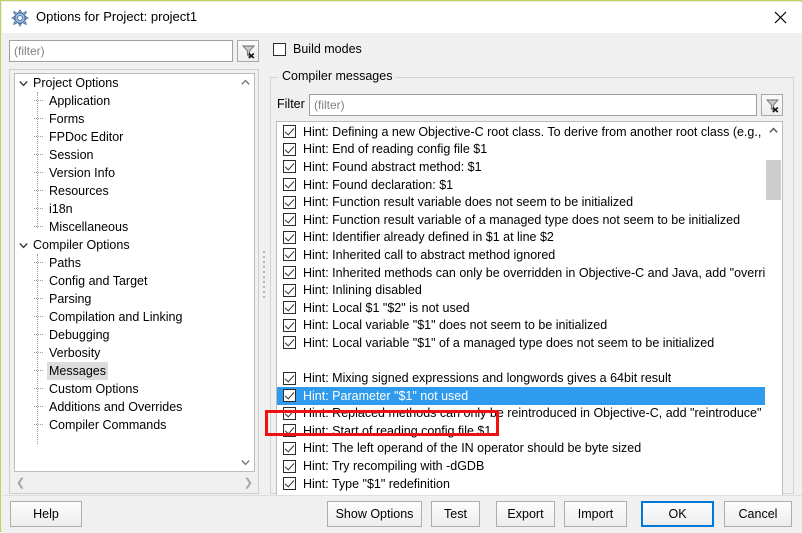 The height and width of the screenshot is (533, 802). Describe the element at coordinates (677, 514) in the screenshot. I see `ok-button: OK` at that location.